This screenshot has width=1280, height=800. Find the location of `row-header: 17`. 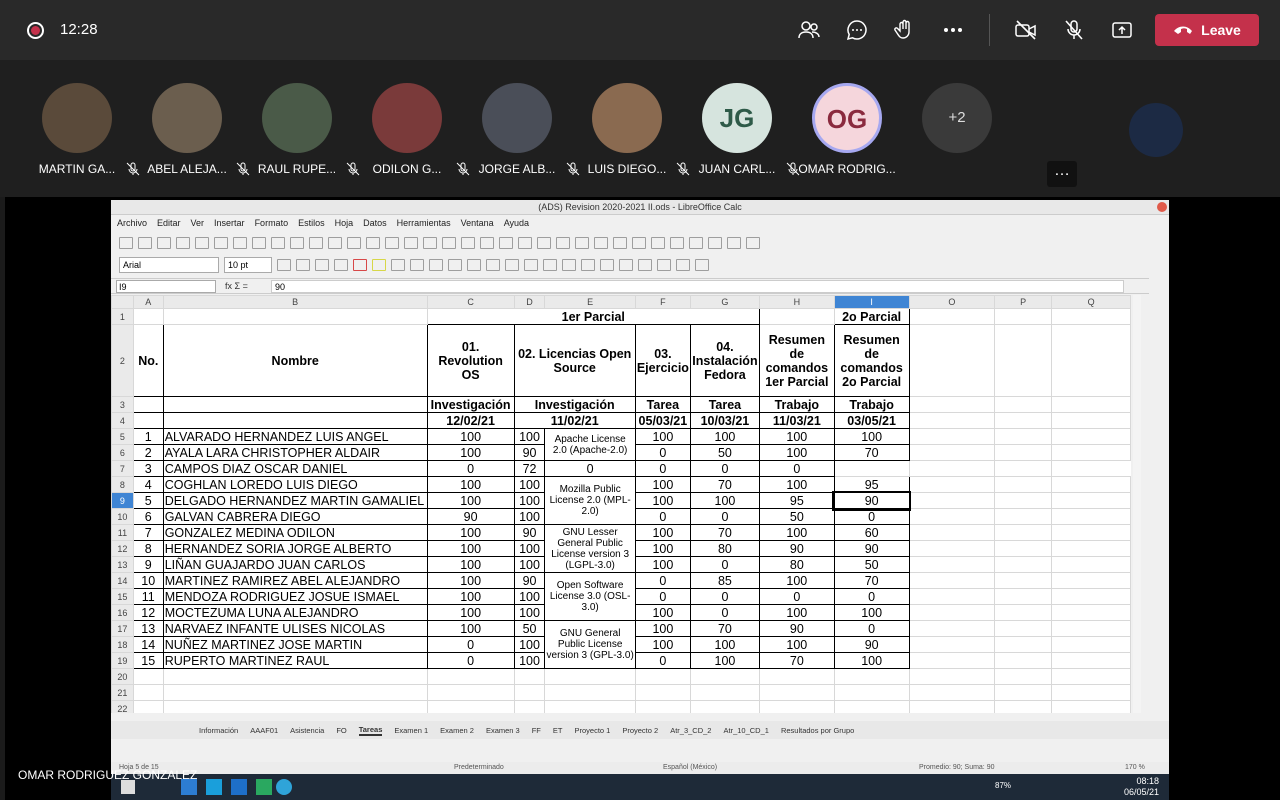

row-header: 17 is located at coordinates (122, 628).